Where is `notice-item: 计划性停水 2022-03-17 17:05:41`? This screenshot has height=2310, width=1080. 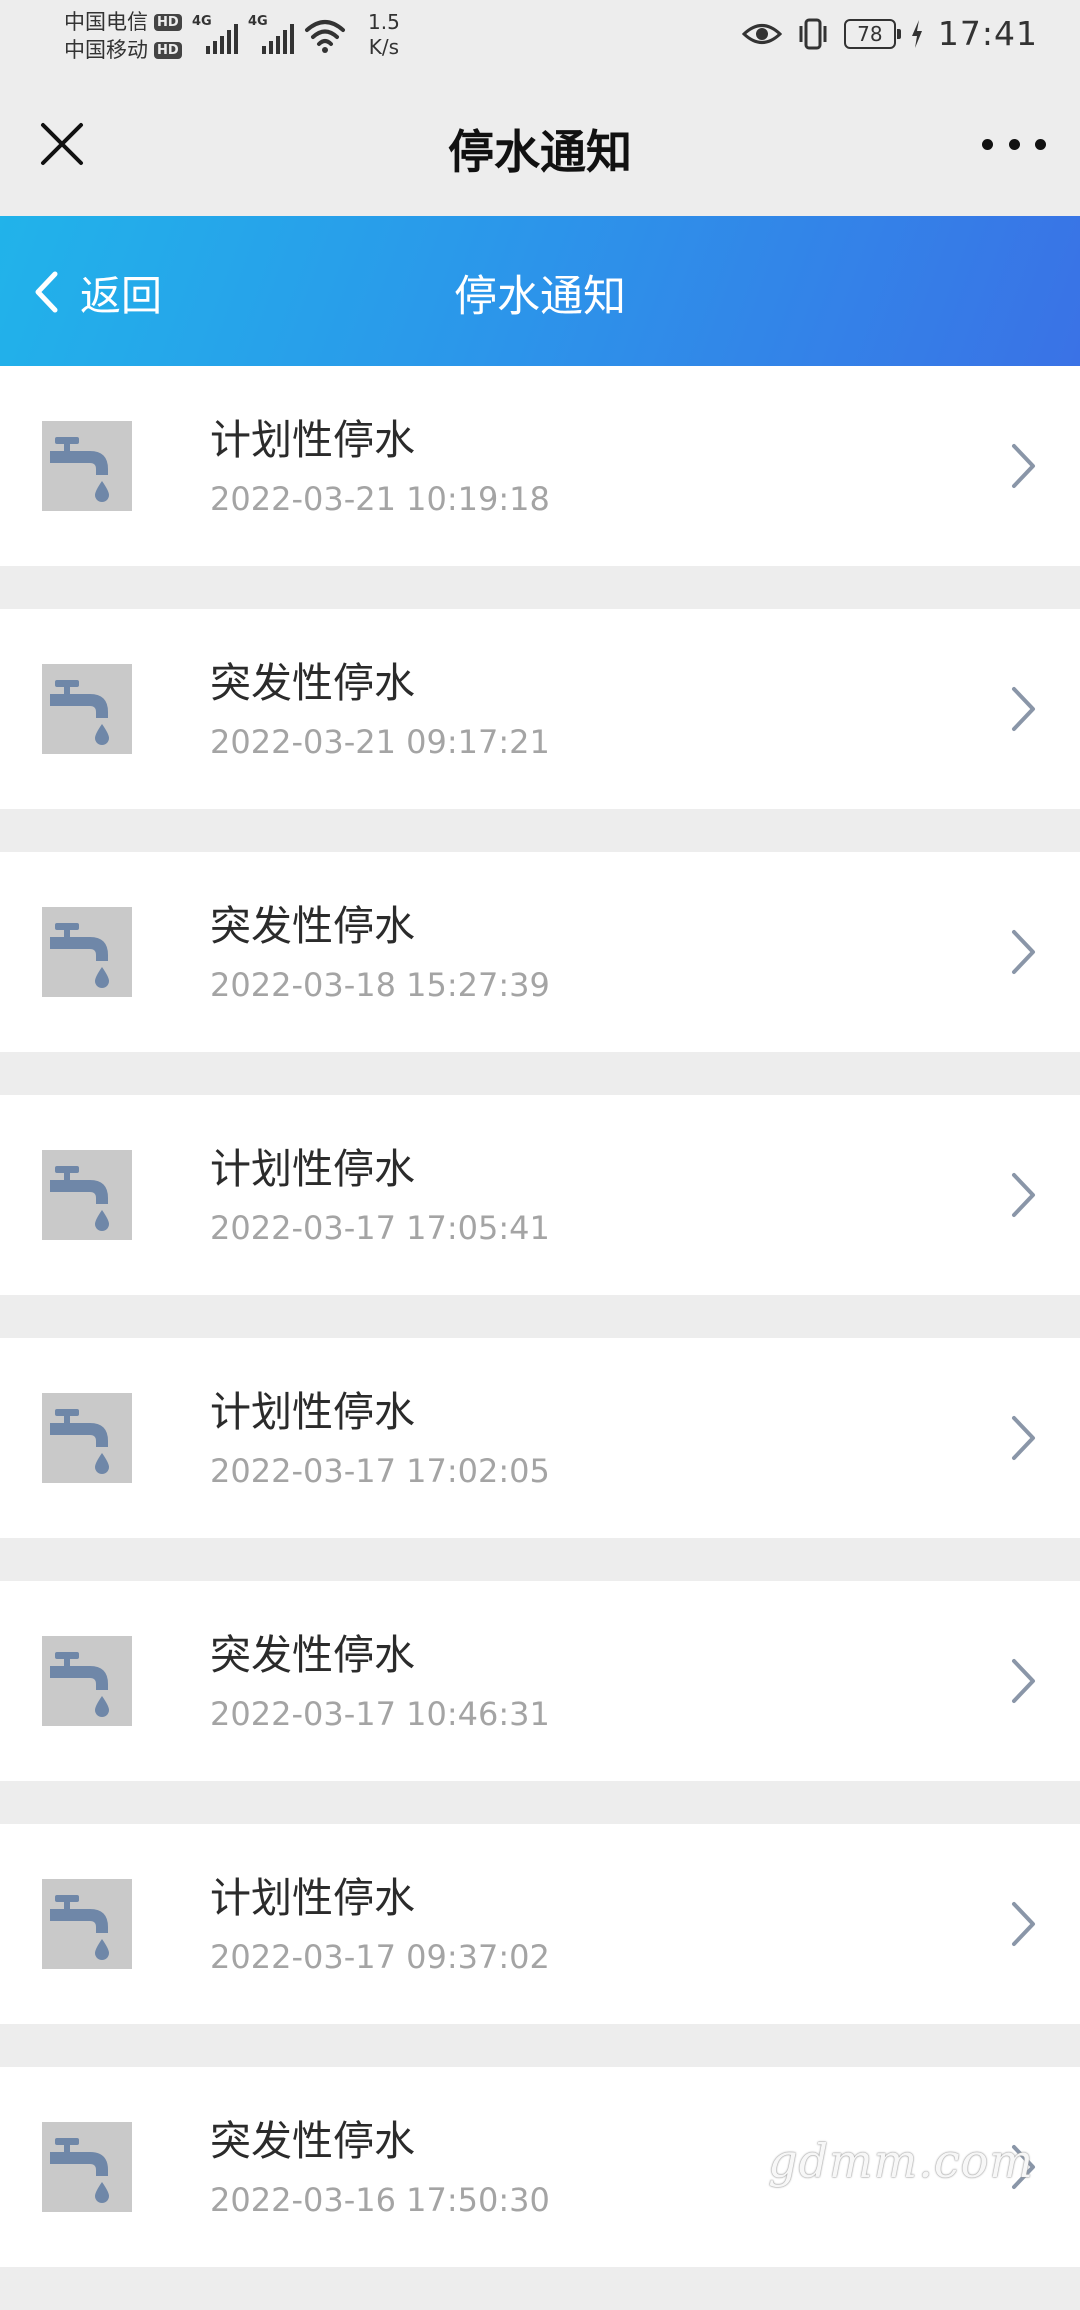
notice-item: 计划性停水 2022-03-17 17:05:41 is located at coordinates (540, 1195).